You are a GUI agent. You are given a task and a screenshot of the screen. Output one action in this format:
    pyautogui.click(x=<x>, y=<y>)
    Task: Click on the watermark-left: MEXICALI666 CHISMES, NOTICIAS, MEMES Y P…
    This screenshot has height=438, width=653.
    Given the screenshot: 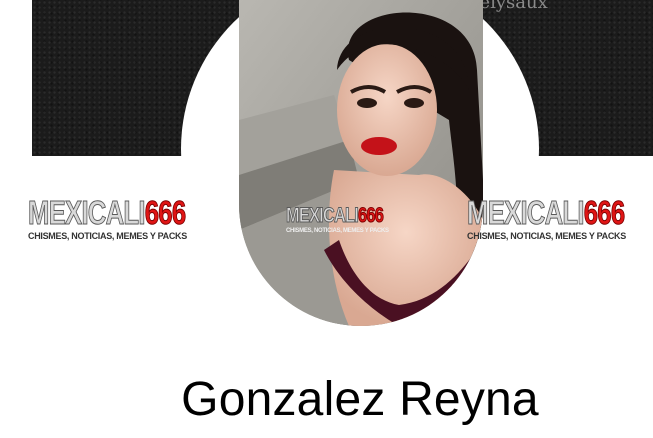 What is the action you would take?
    pyautogui.click(x=108, y=217)
    